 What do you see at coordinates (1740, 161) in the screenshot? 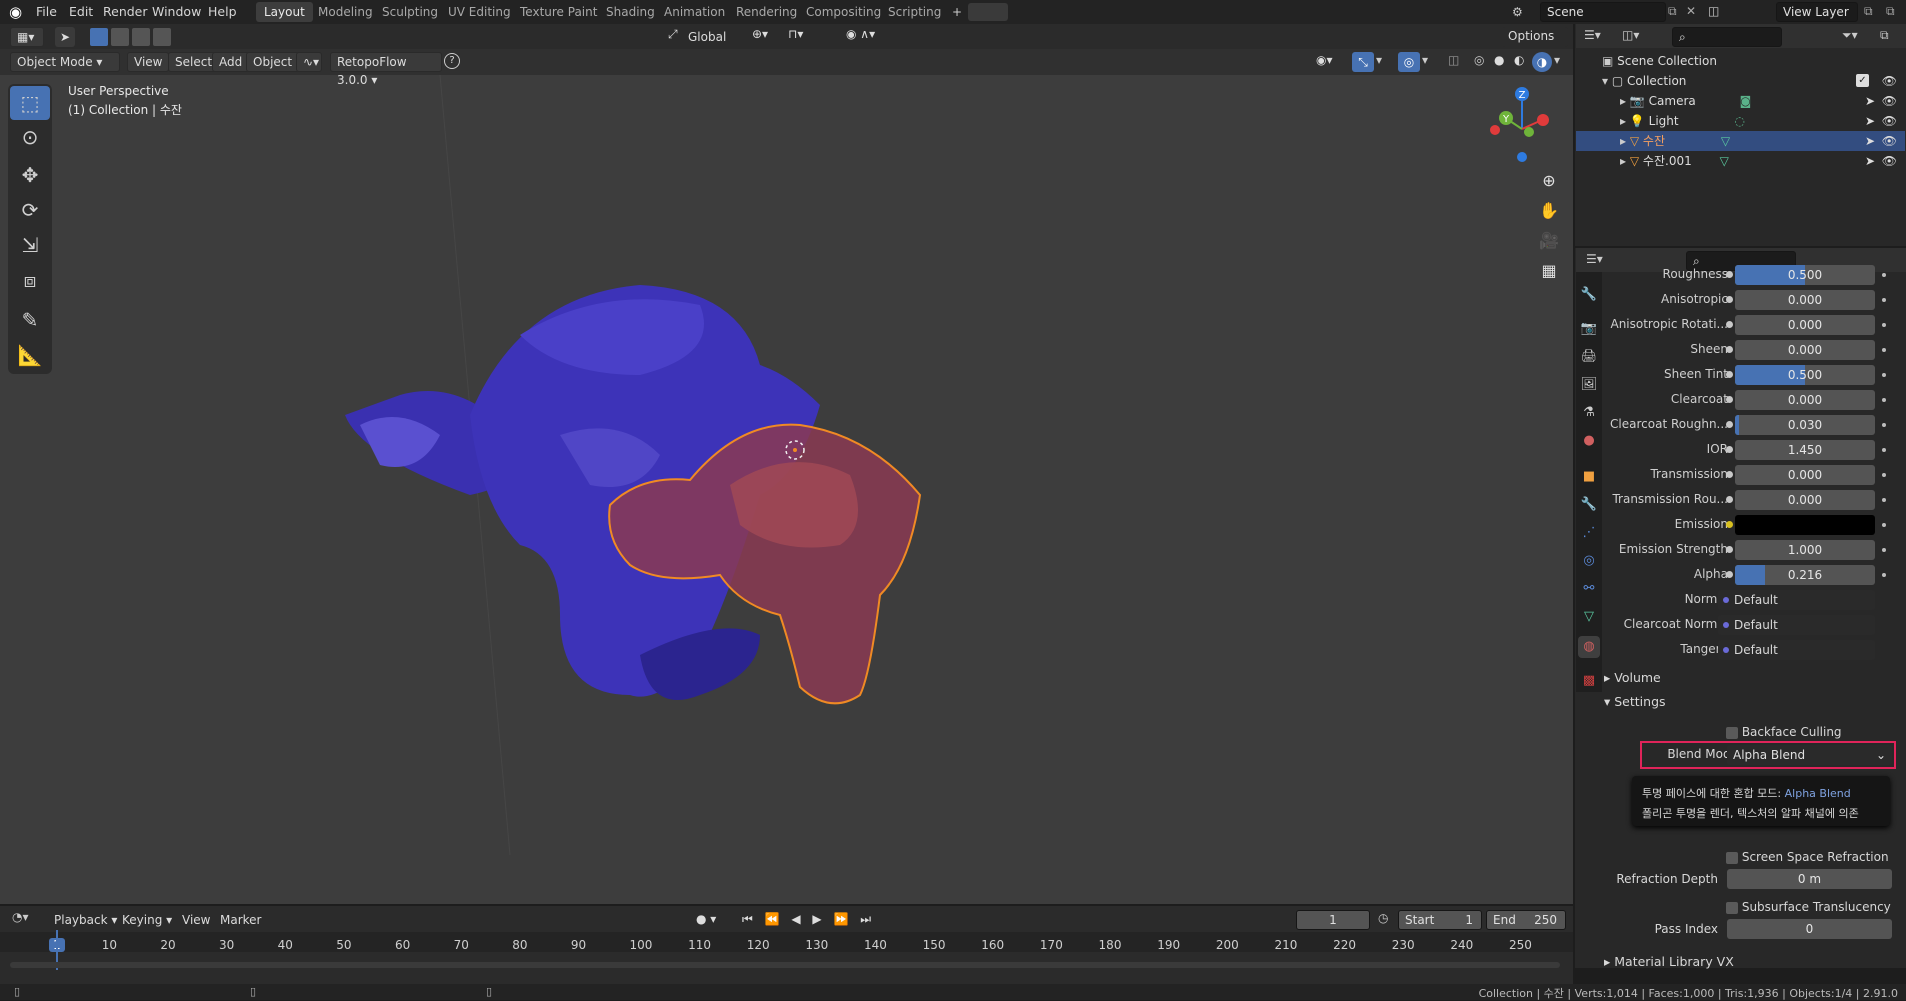
I see `outliner-row-suzanne-001: ▸ ▽ 수잔.001 ▽ ➤ 👁` at bounding box center [1740, 161].